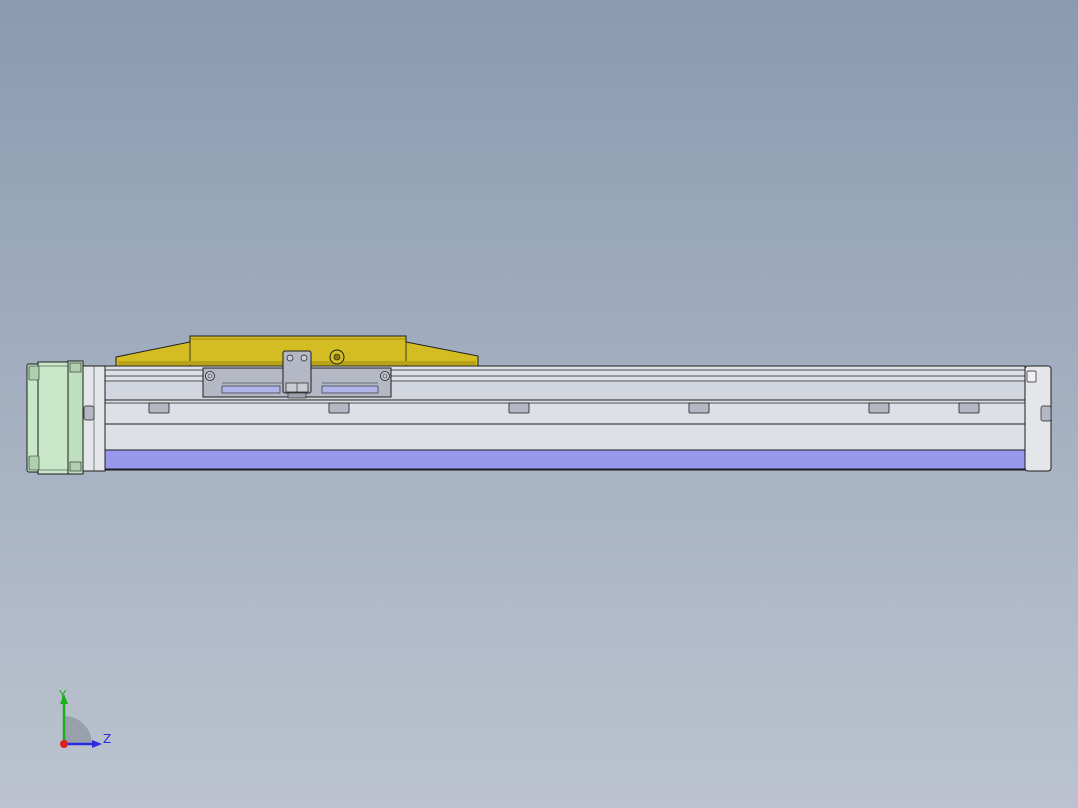 The width and height of the screenshot is (1078, 808). What do you see at coordinates (107, 739) in the screenshot?
I see `triad-z-label: Z` at bounding box center [107, 739].